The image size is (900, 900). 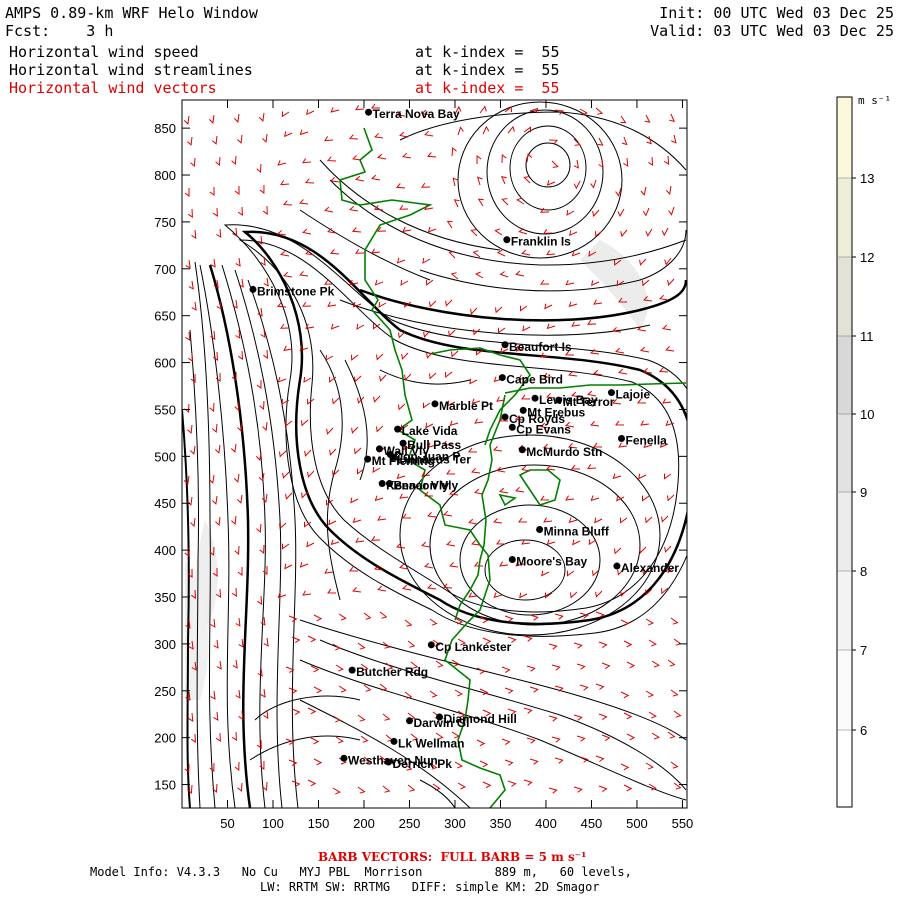 What do you see at coordinates (863, 730) in the screenshot?
I see `colorbar-label: 6` at bounding box center [863, 730].